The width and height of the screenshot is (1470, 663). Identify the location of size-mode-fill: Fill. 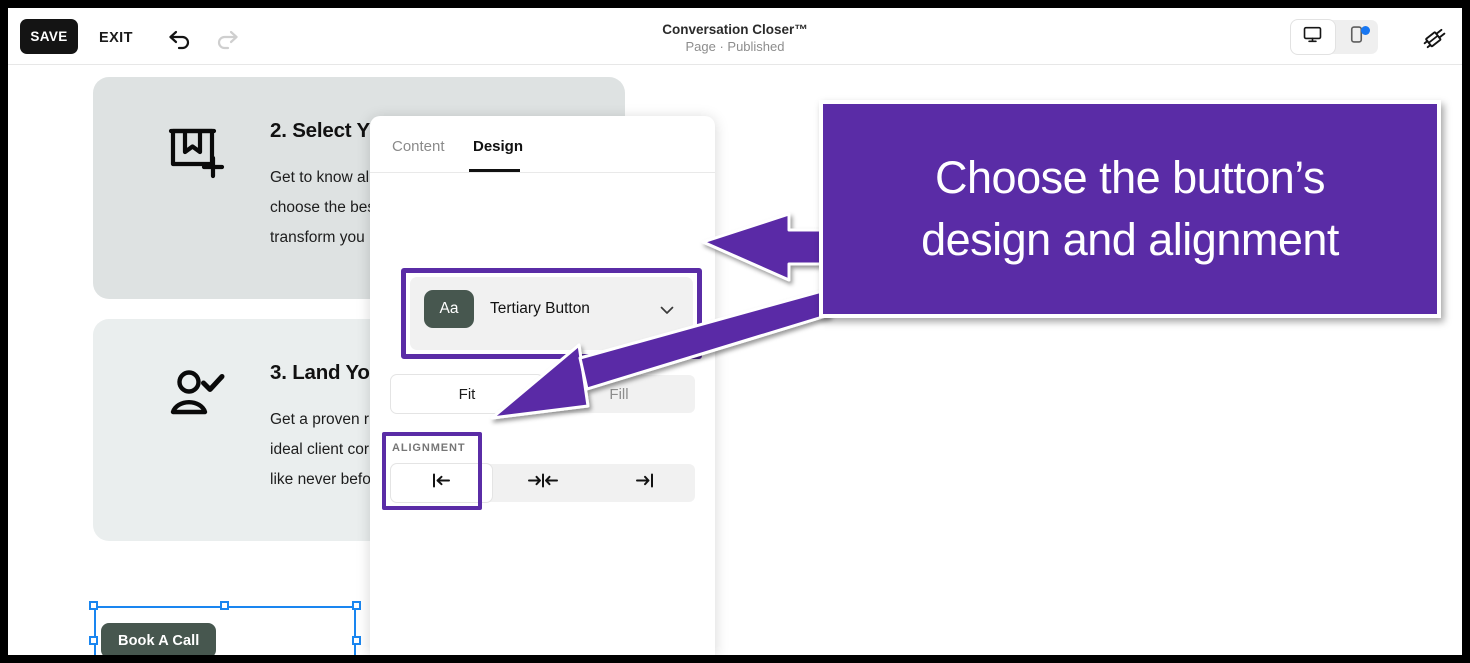
(619, 394).